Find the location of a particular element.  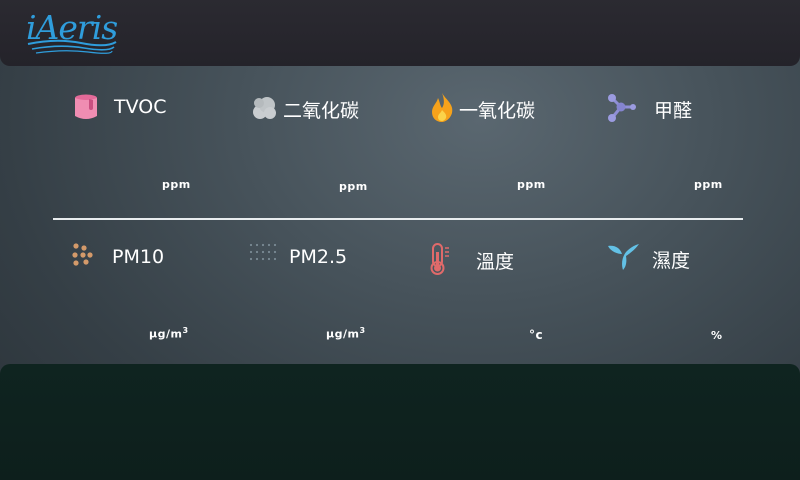

sensor-label: 濕度 is located at coordinates (671, 261).